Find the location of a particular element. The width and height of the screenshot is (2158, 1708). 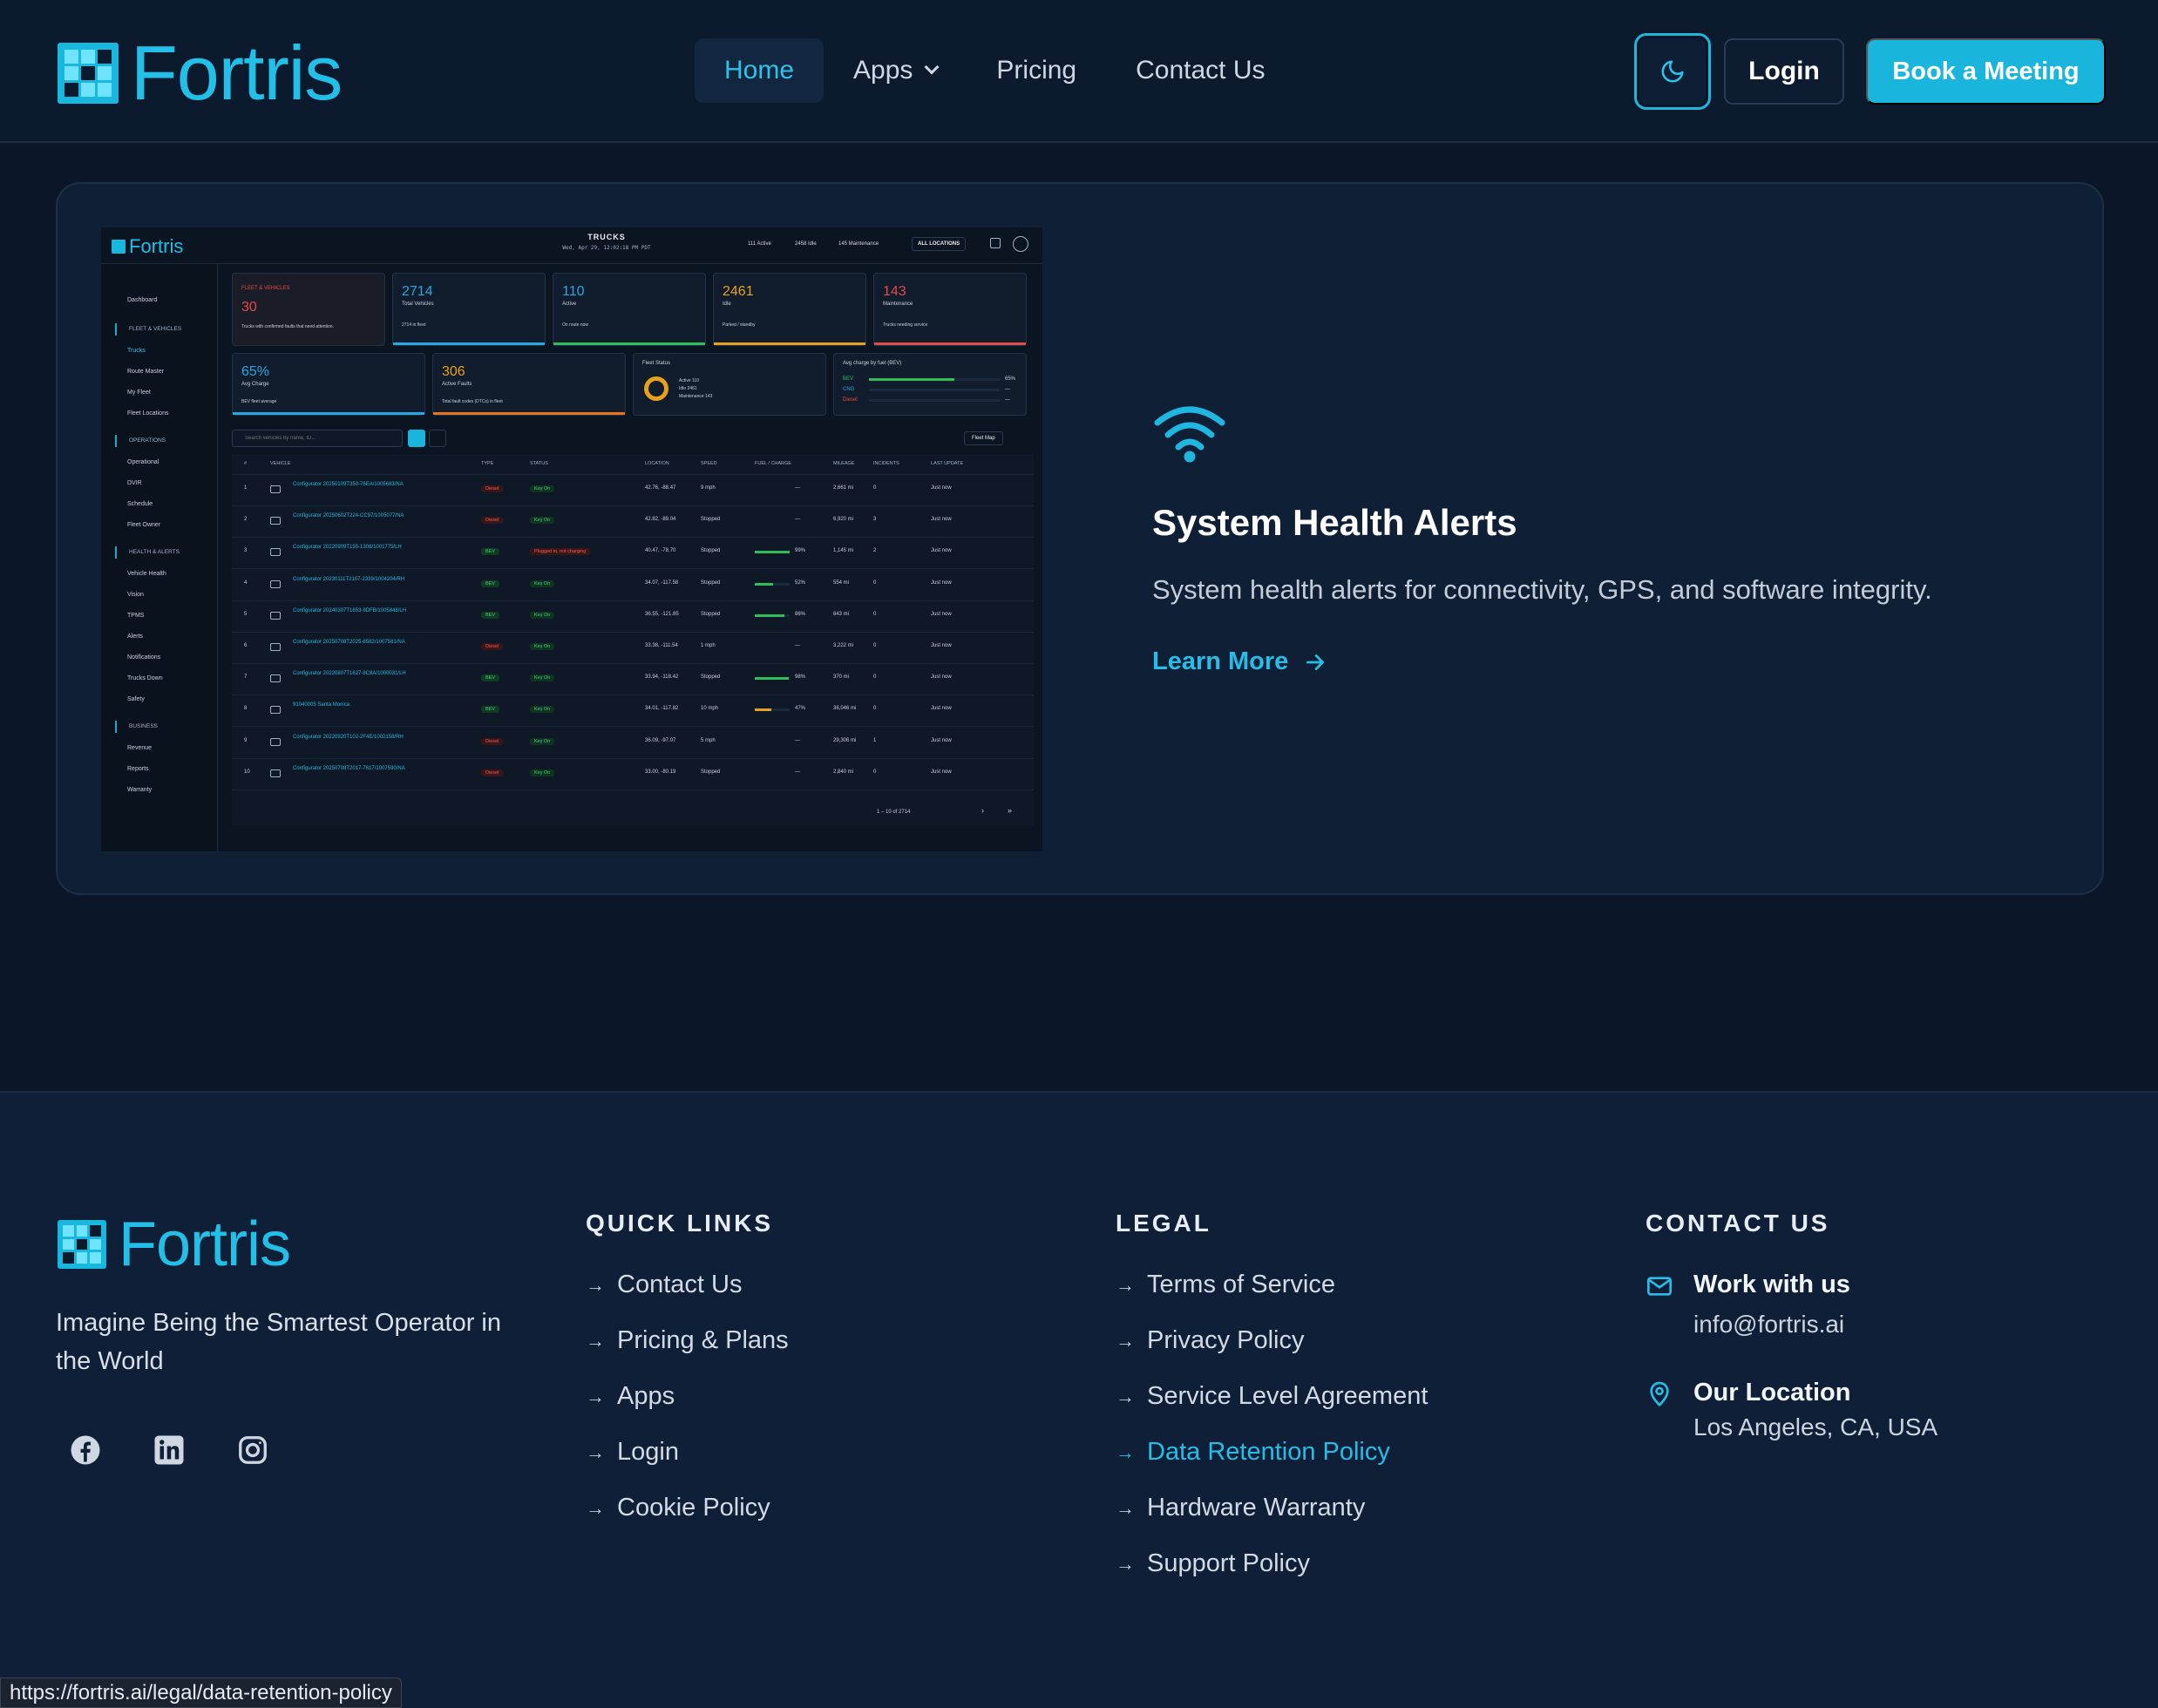

book-meeting-button: Book a Meeting is located at coordinates (1986, 71).